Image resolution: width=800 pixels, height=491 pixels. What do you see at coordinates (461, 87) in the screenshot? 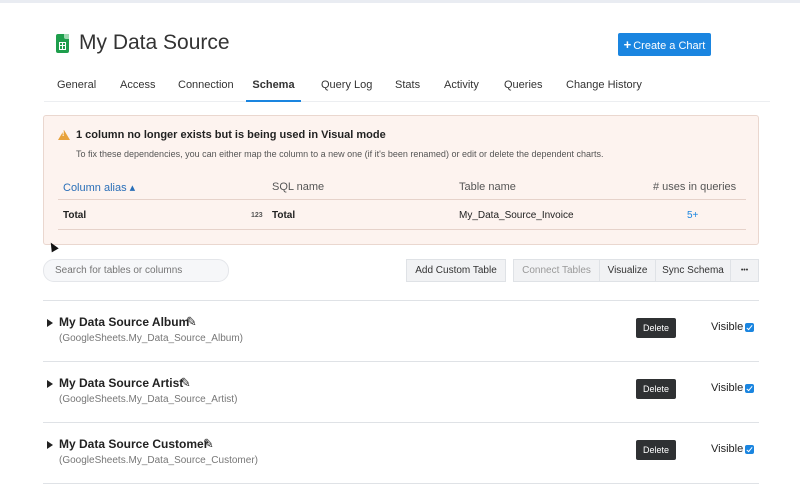
I see `tab-activity: Activity` at bounding box center [461, 87].